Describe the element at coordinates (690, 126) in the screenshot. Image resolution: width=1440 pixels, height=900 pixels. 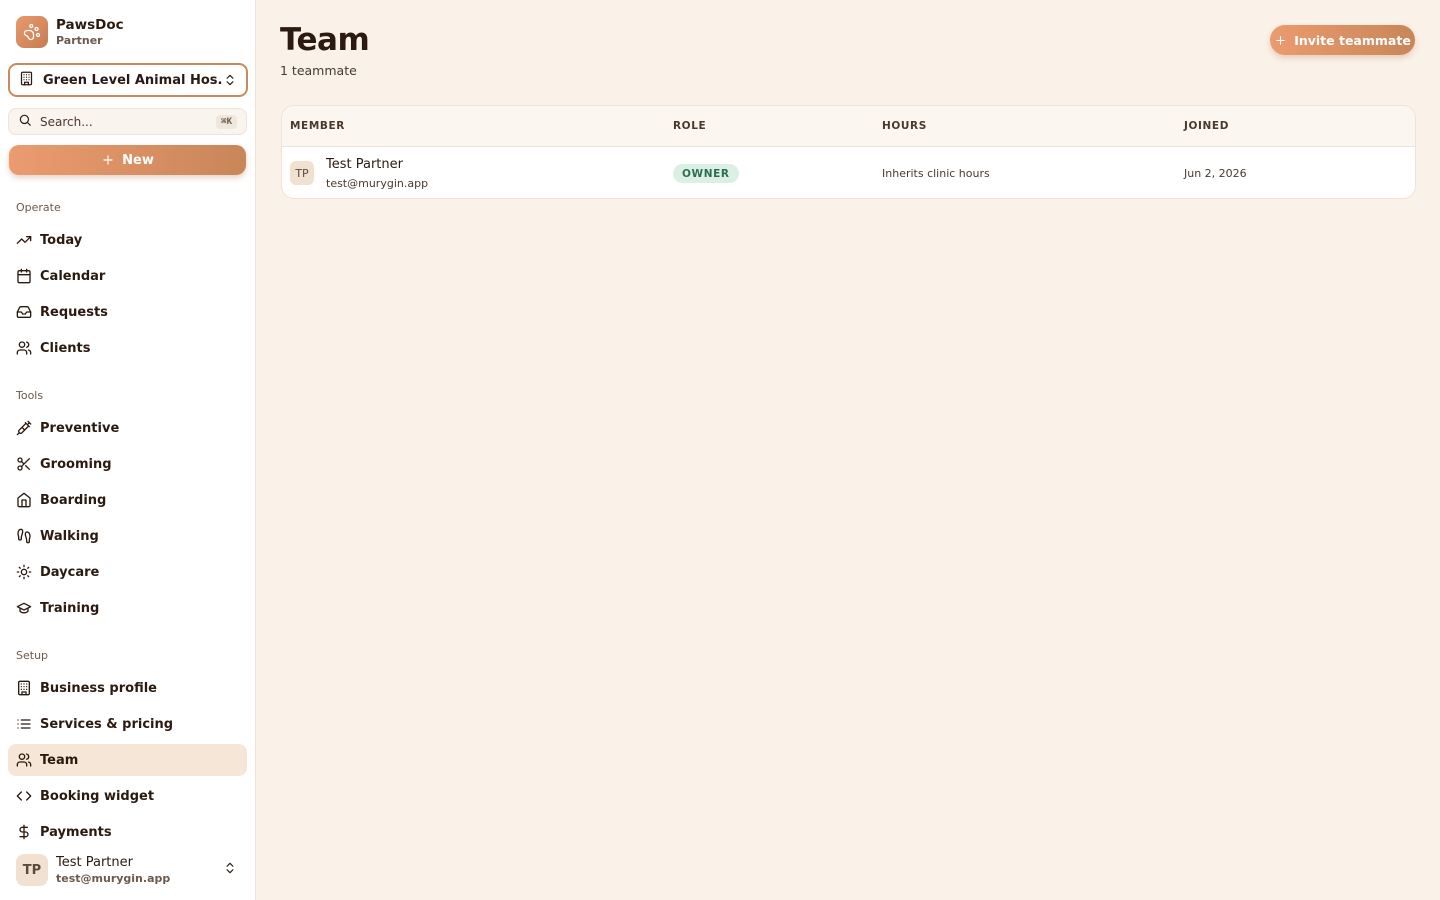
I see `column-header-role: ROLE` at that location.